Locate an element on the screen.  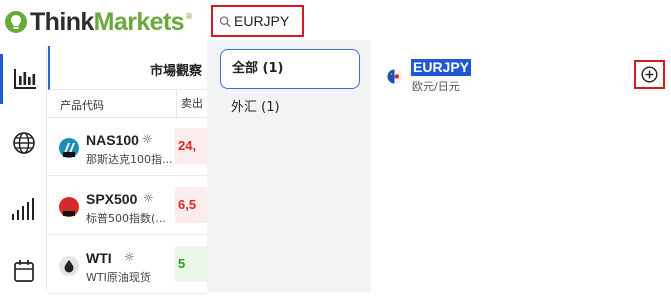
watchlist-title: 市場觀察 is located at coordinates (176, 71).